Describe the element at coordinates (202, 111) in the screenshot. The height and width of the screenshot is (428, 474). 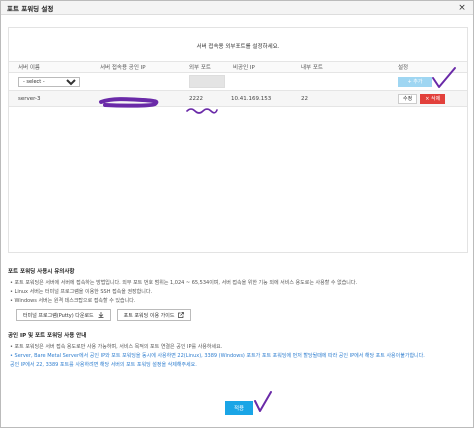
I see `underline-scribble` at that location.